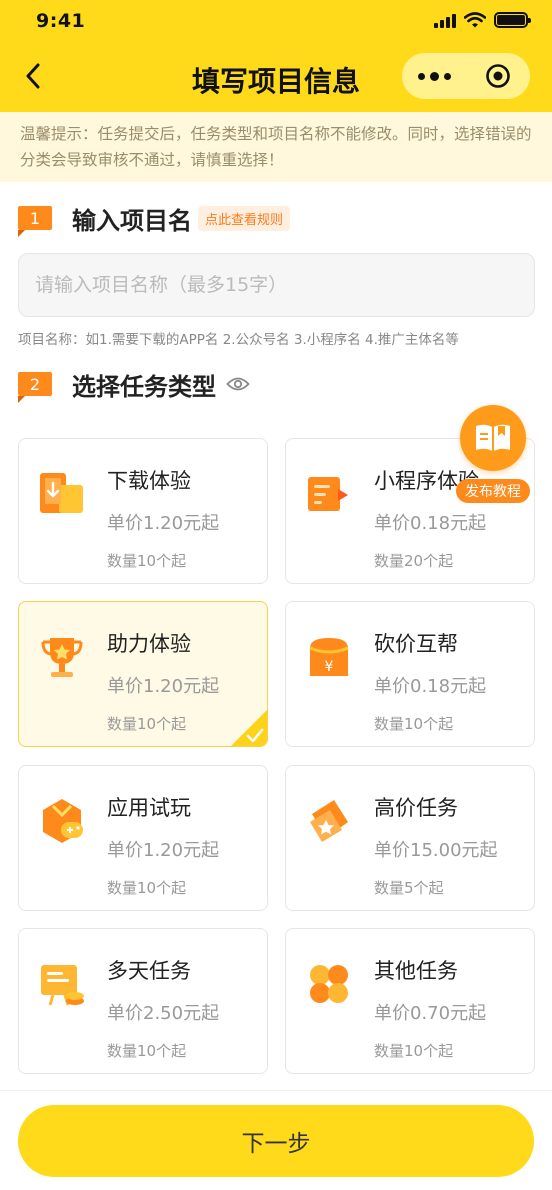 The image size is (552, 1190). I want to click on wifi-icon, so click(475, 20).